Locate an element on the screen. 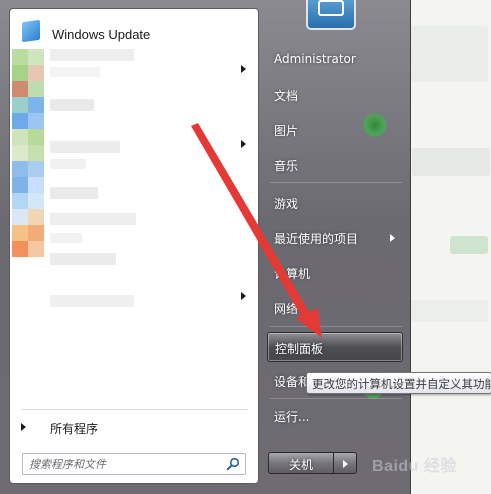 The height and width of the screenshot is (494, 491). search-box is located at coordinates (134, 464).